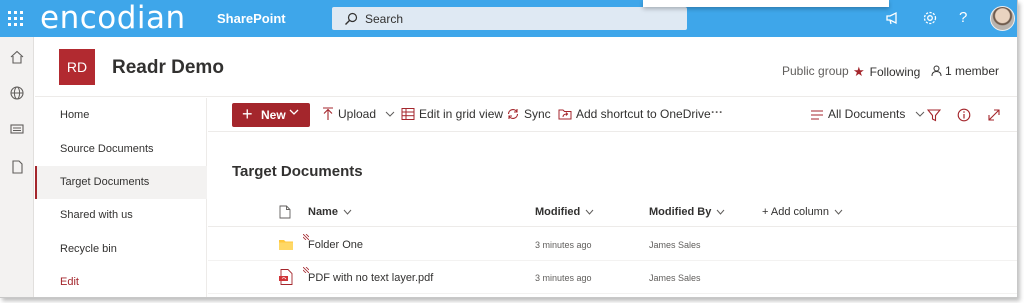 This screenshot has height=303, width=1024. I want to click on members-label: 1 member, so click(972, 71).